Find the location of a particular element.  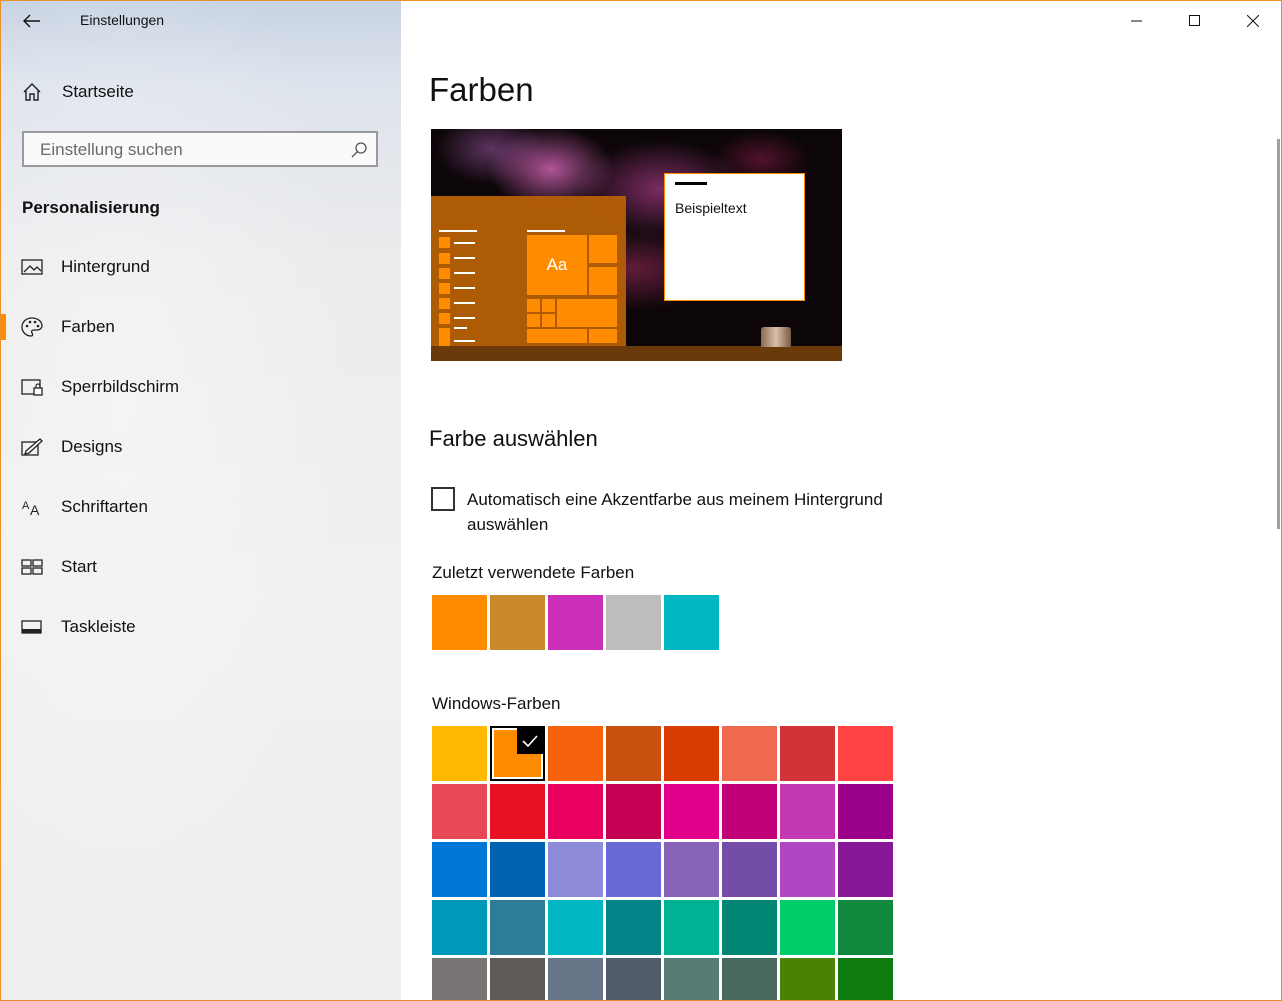

page-title: Farben is located at coordinates (481, 89).